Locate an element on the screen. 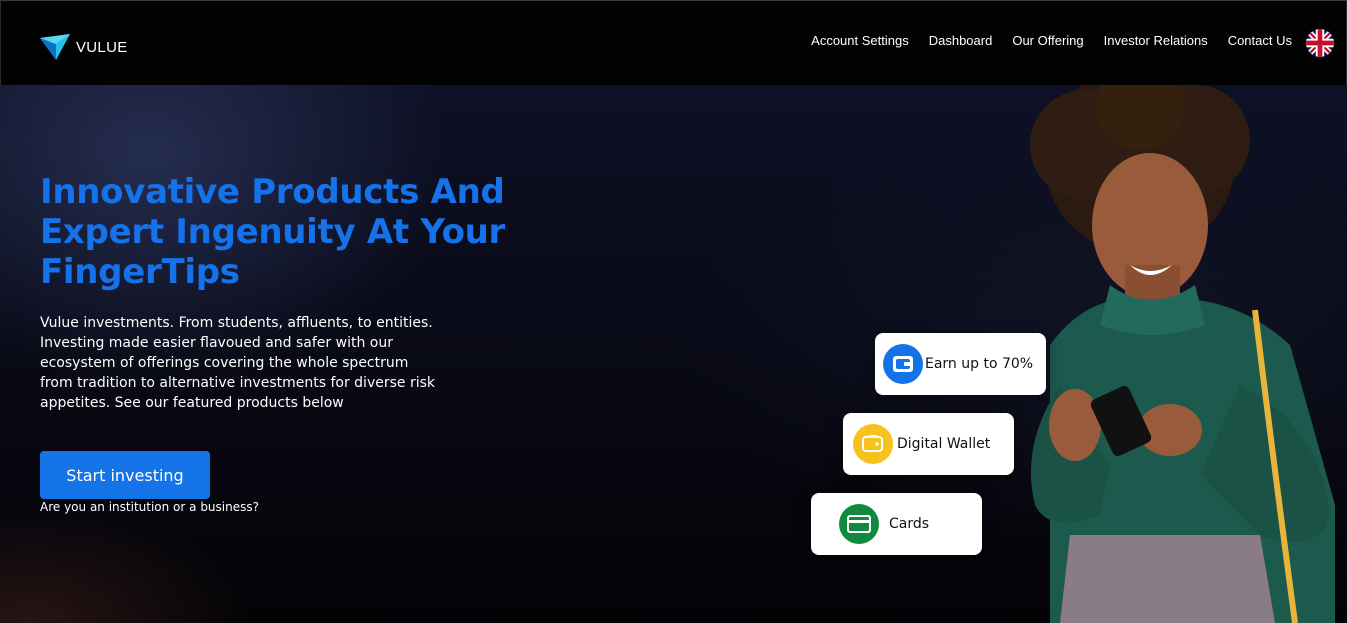  feature-card-earn: Earn up to 70% is located at coordinates (960, 364).